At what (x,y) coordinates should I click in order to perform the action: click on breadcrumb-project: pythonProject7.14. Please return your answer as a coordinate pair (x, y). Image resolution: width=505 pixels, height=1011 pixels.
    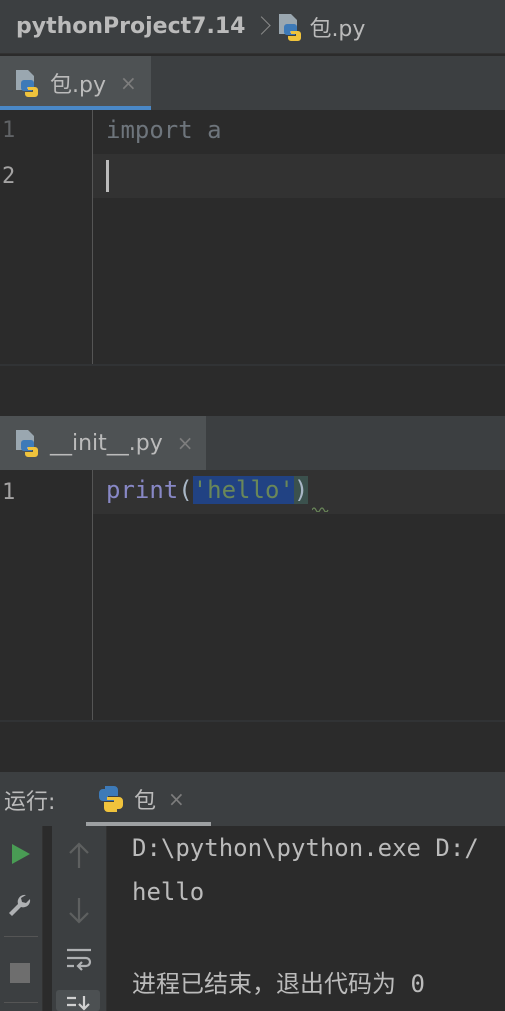
    Looking at the image, I should click on (130, 26).